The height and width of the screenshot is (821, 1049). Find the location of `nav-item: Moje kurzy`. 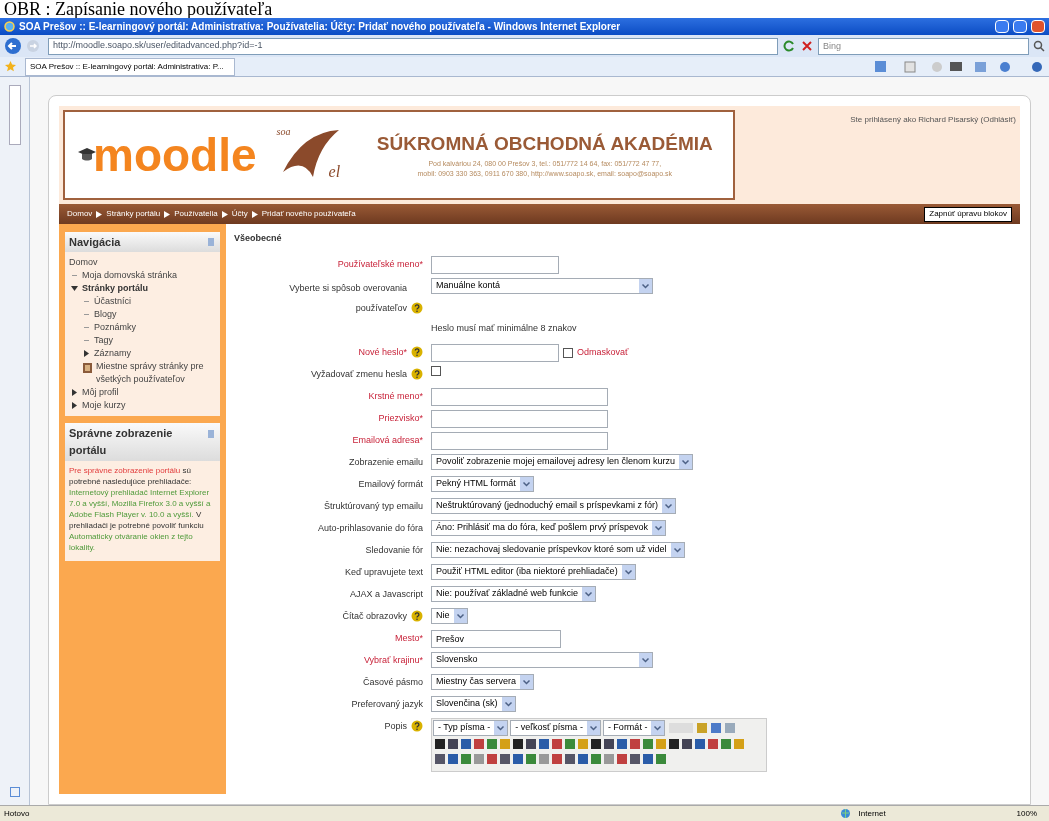

nav-item: Moje kurzy is located at coordinates (104, 405).